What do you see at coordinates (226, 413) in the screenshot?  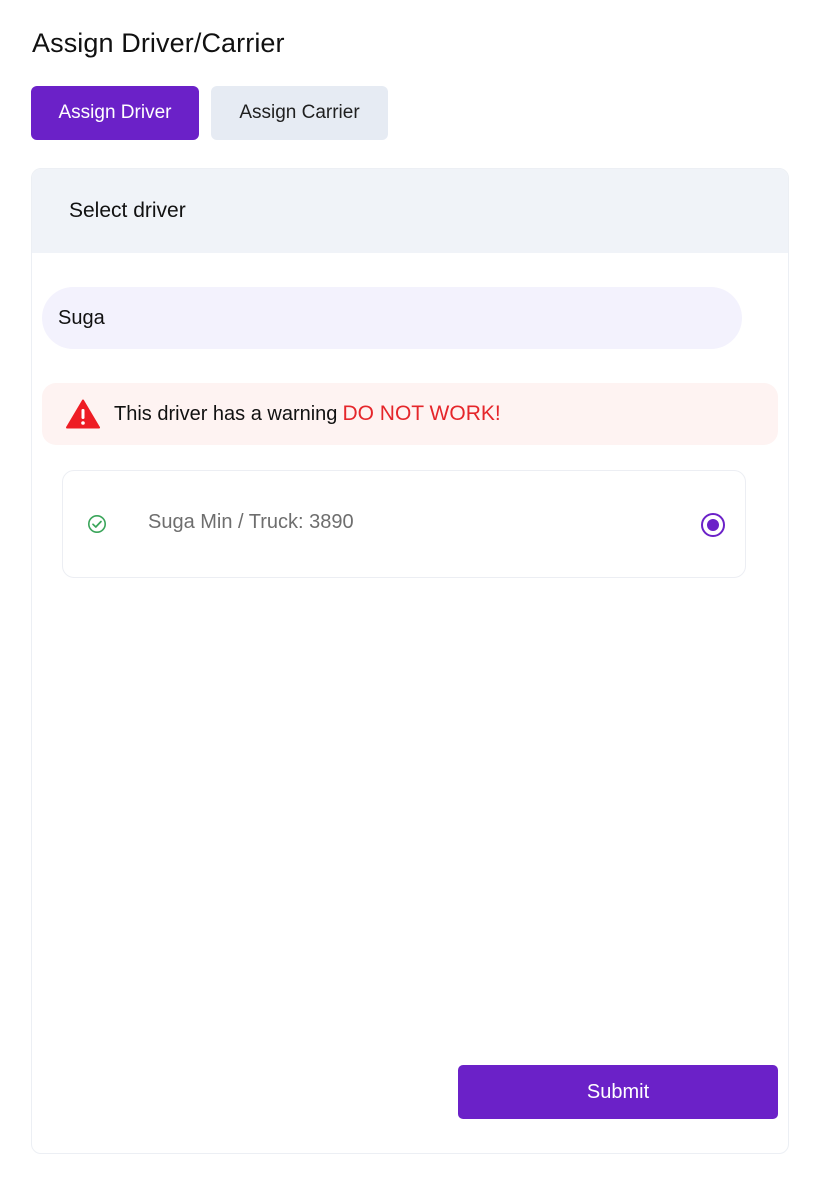 I see `warning-message: This driver has a warning` at bounding box center [226, 413].